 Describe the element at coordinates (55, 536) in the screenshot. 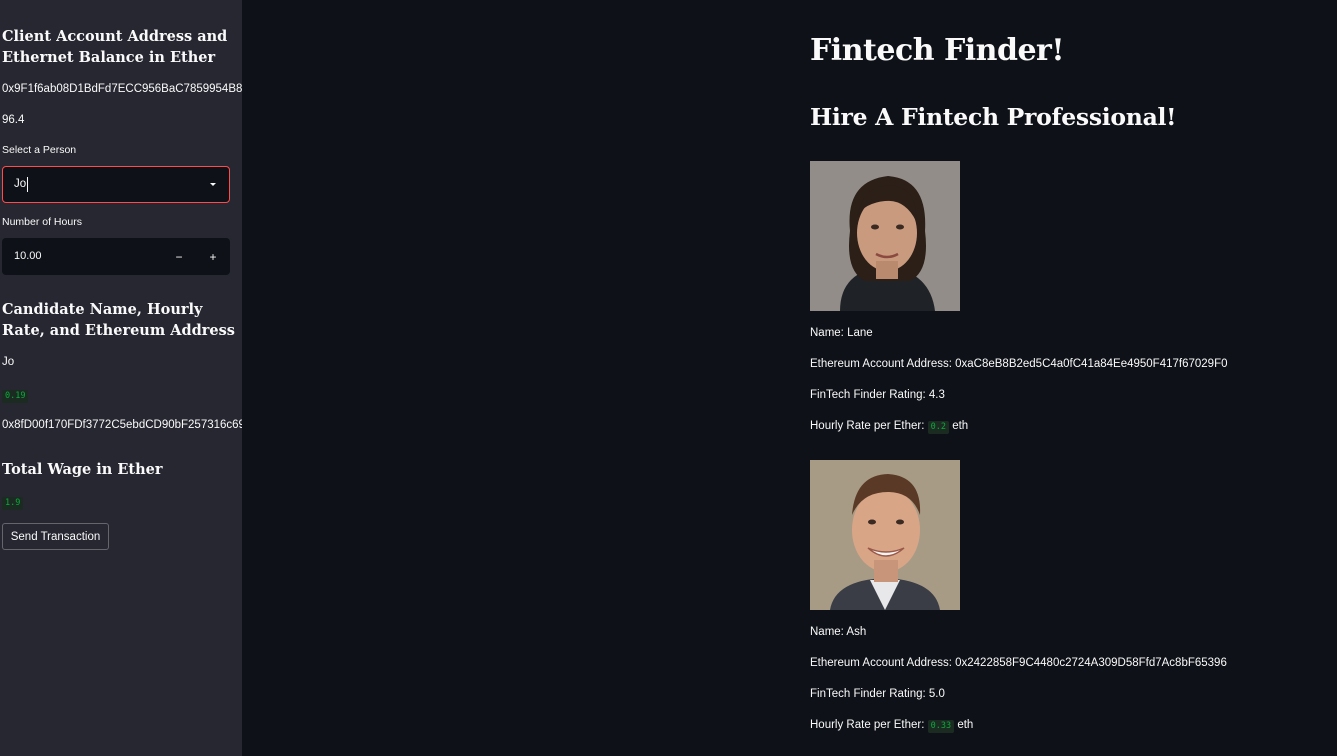

I see `send-transaction-button: Send Transaction` at that location.